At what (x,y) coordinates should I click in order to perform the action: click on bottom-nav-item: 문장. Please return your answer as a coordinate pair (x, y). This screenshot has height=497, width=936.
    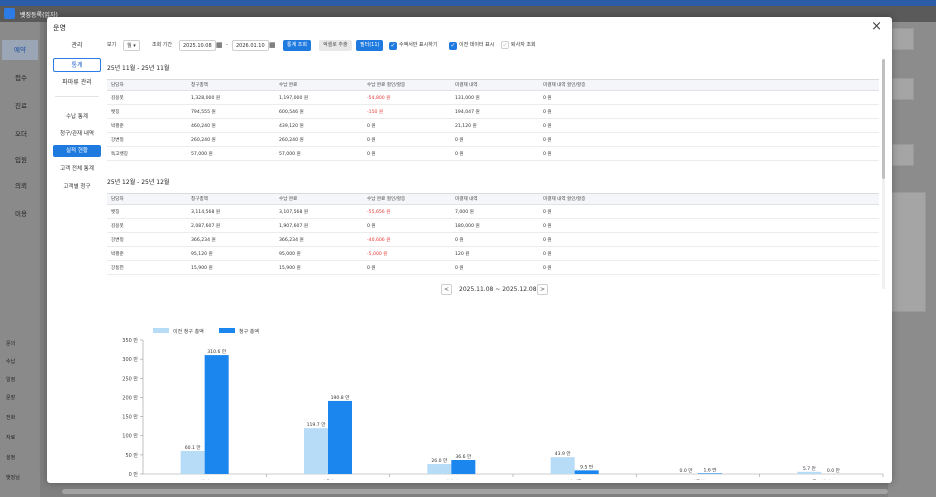
    Looking at the image, I should click on (10, 397).